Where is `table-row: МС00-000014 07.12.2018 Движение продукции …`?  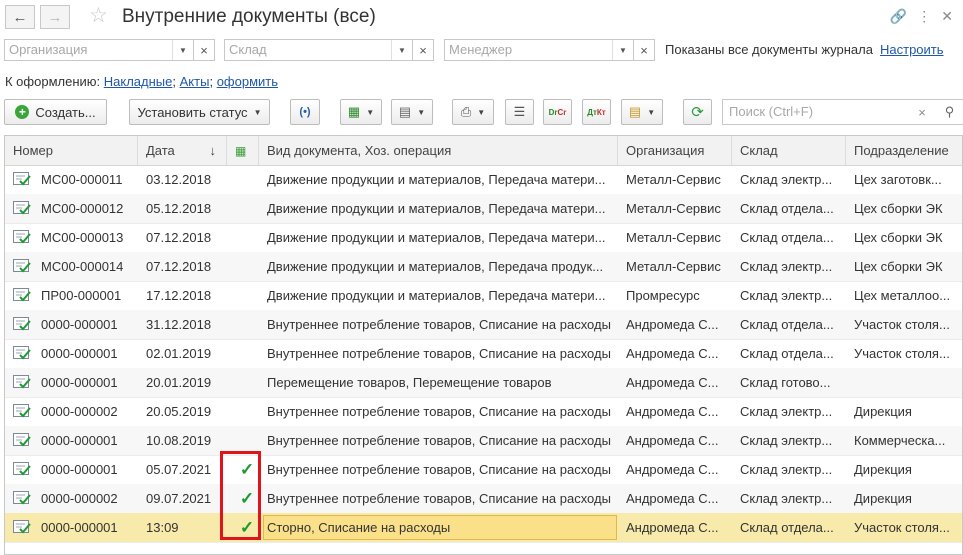 table-row: МС00-000014 07.12.2018 Движение продукции … is located at coordinates (483, 267).